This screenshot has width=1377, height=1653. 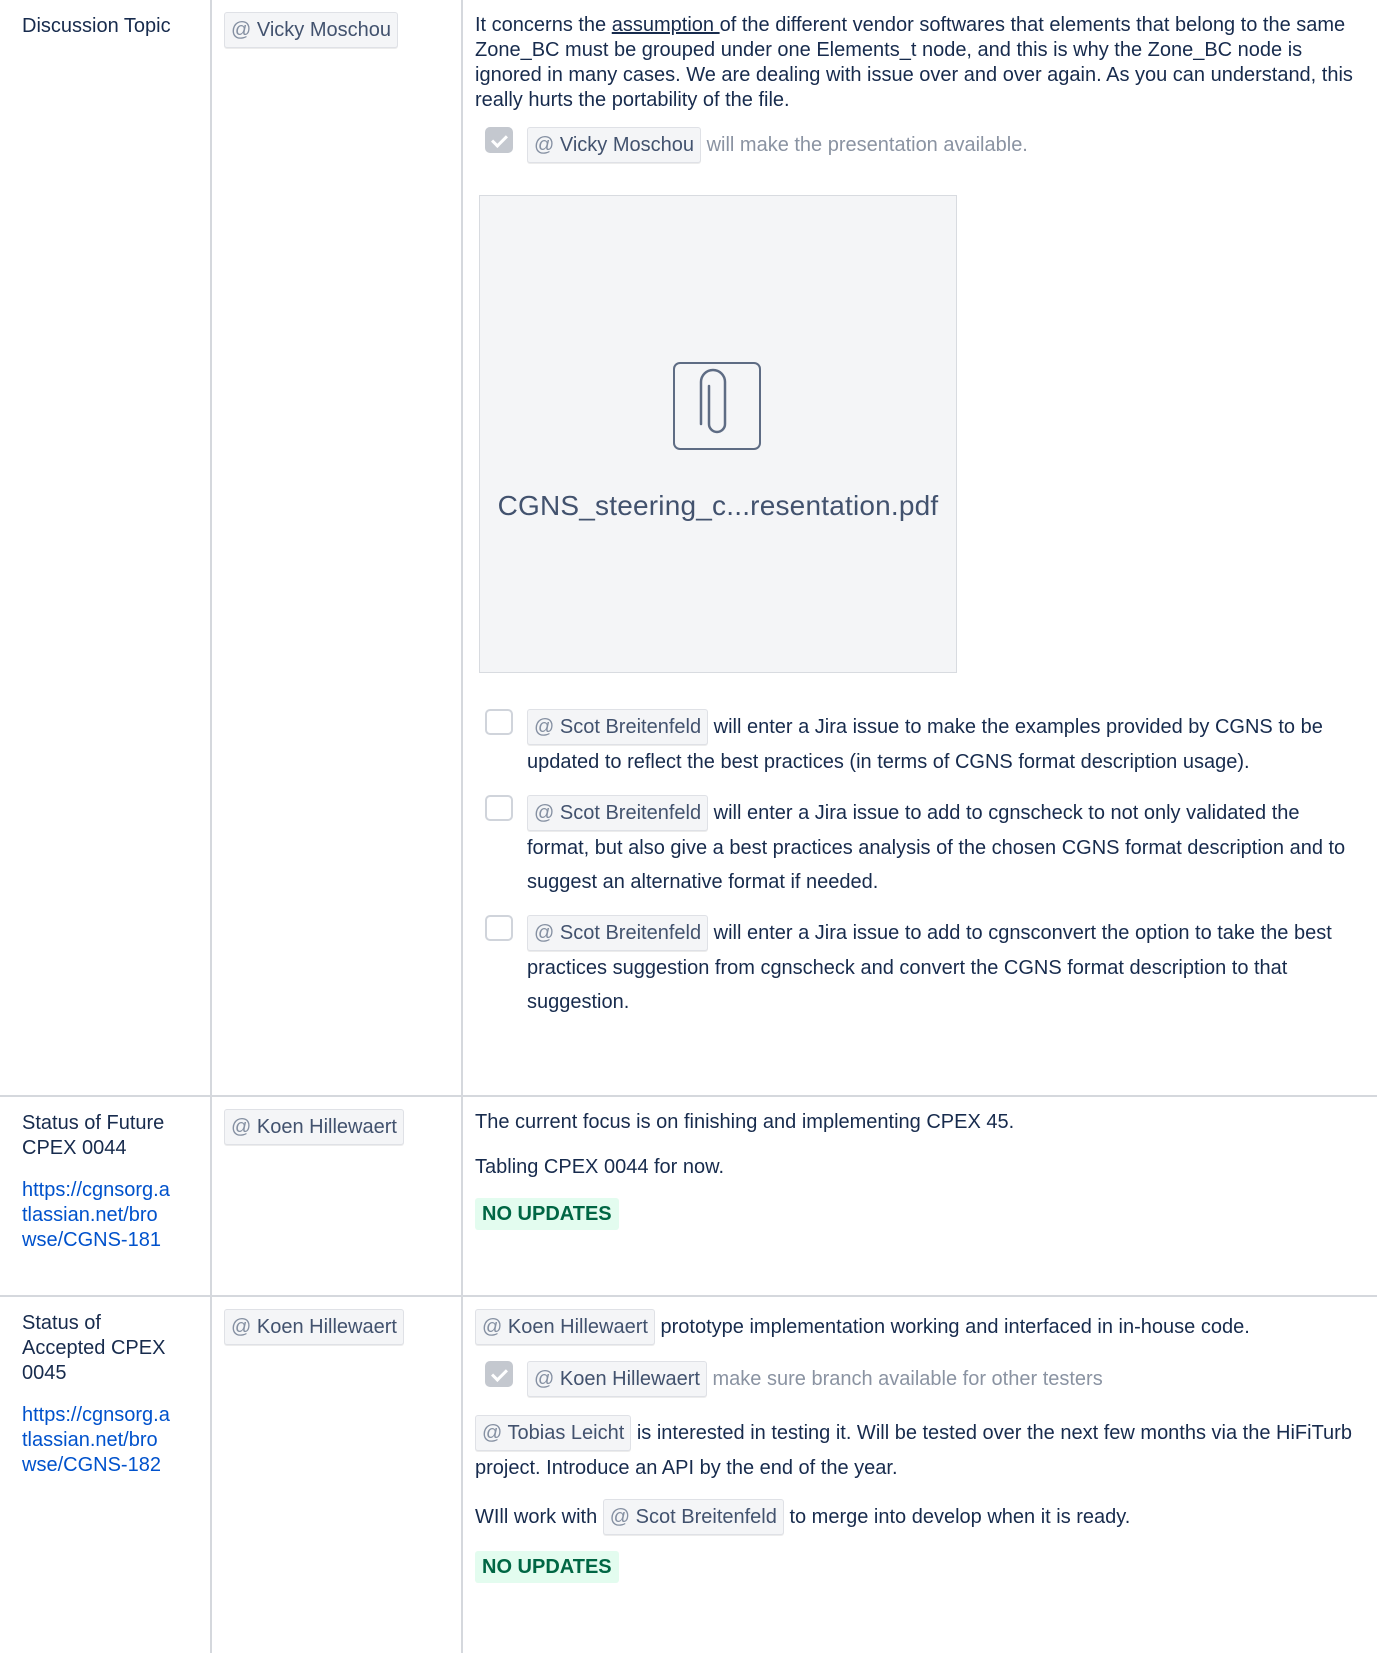 I want to click on topic-title: Status of Future CPEX 0044, so click(x=93, y=1135).